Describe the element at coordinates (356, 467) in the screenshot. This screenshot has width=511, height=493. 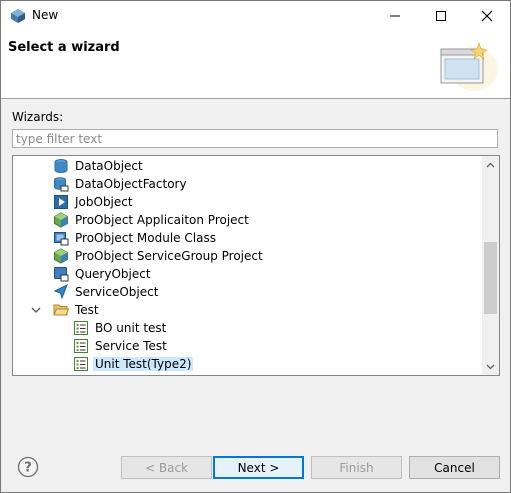
I see `finish-button: Finish` at that location.